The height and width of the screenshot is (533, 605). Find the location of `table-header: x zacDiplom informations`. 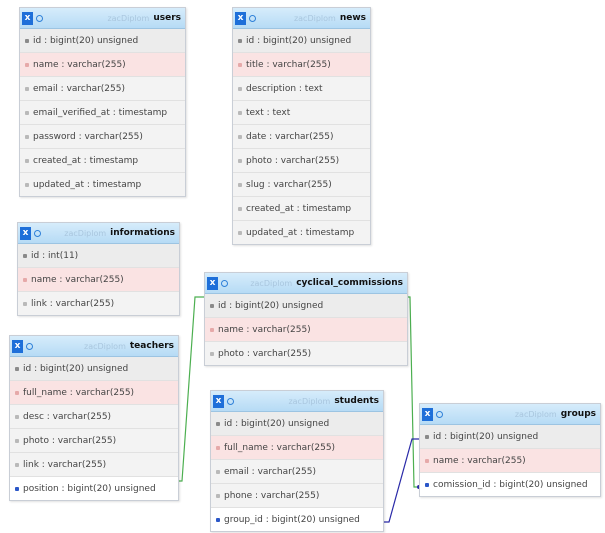

table-header: x zacDiplom informations is located at coordinates (98, 233).